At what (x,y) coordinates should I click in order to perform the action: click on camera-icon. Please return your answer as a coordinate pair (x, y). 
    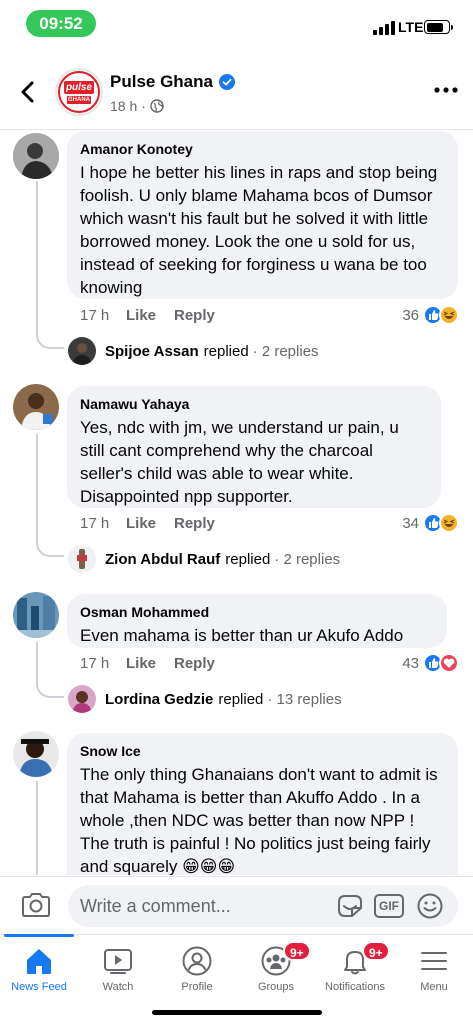
    Looking at the image, I should click on (36, 905).